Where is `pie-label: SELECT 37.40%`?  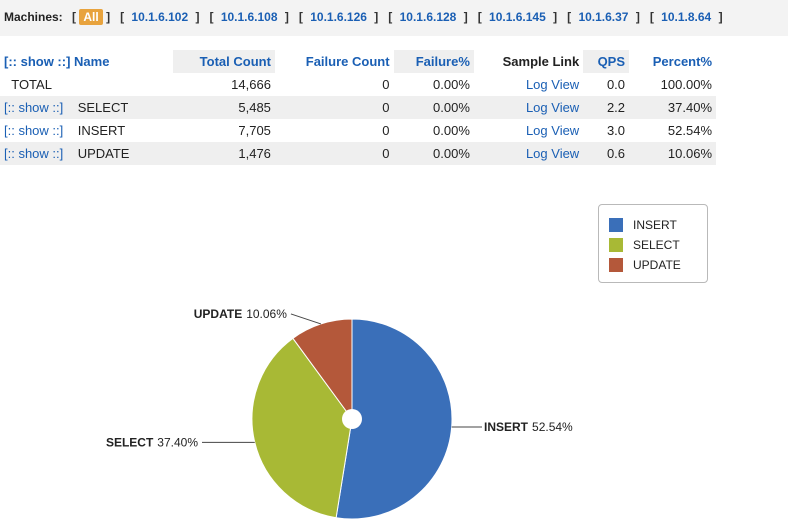
pie-label: SELECT 37.40% is located at coordinates (152, 442).